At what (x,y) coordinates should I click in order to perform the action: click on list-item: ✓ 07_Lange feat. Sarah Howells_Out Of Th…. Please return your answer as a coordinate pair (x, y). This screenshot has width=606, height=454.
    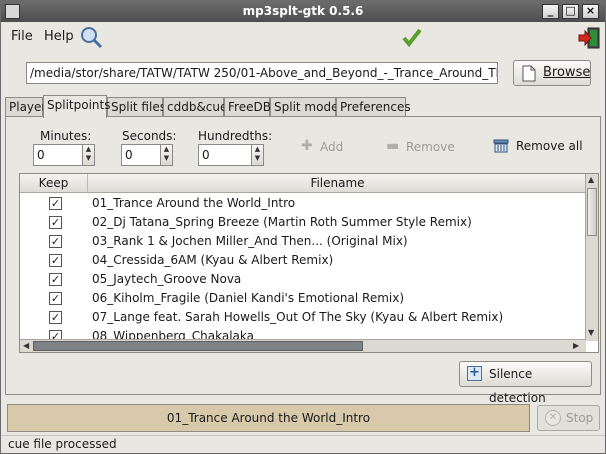
    Looking at the image, I should click on (303, 317).